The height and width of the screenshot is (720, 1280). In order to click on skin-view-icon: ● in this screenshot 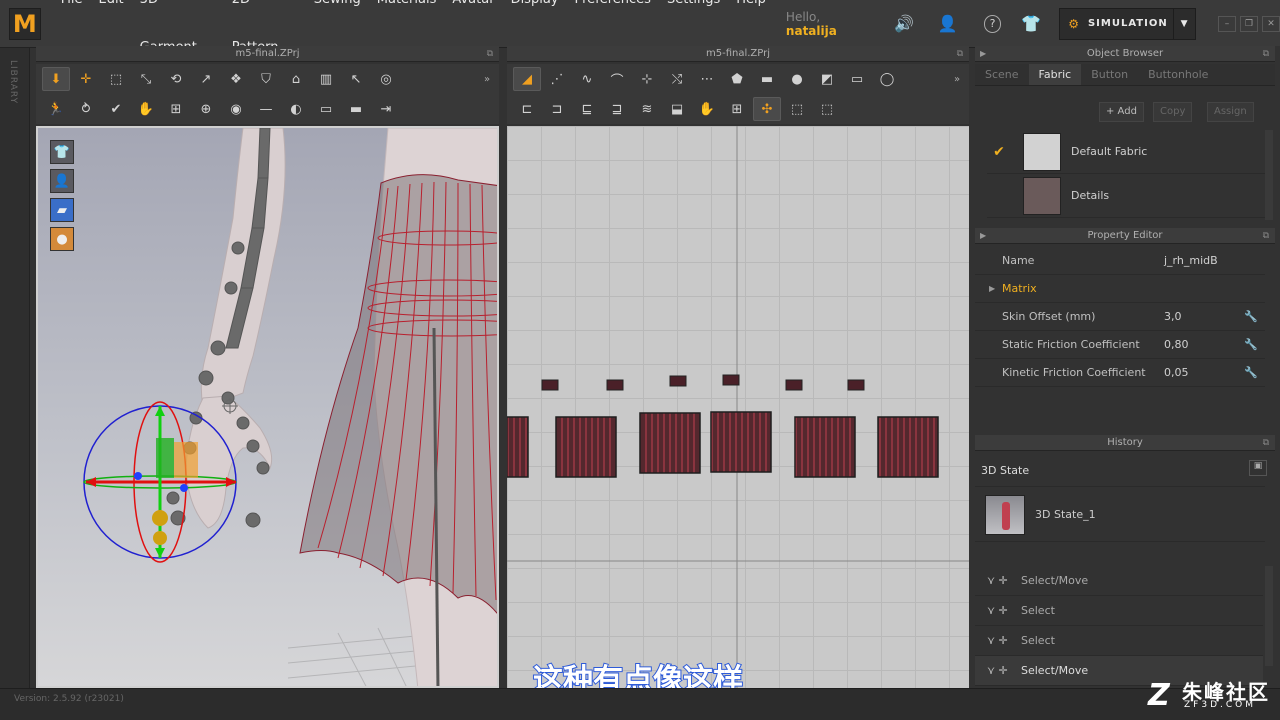, I will do `click(62, 239)`.